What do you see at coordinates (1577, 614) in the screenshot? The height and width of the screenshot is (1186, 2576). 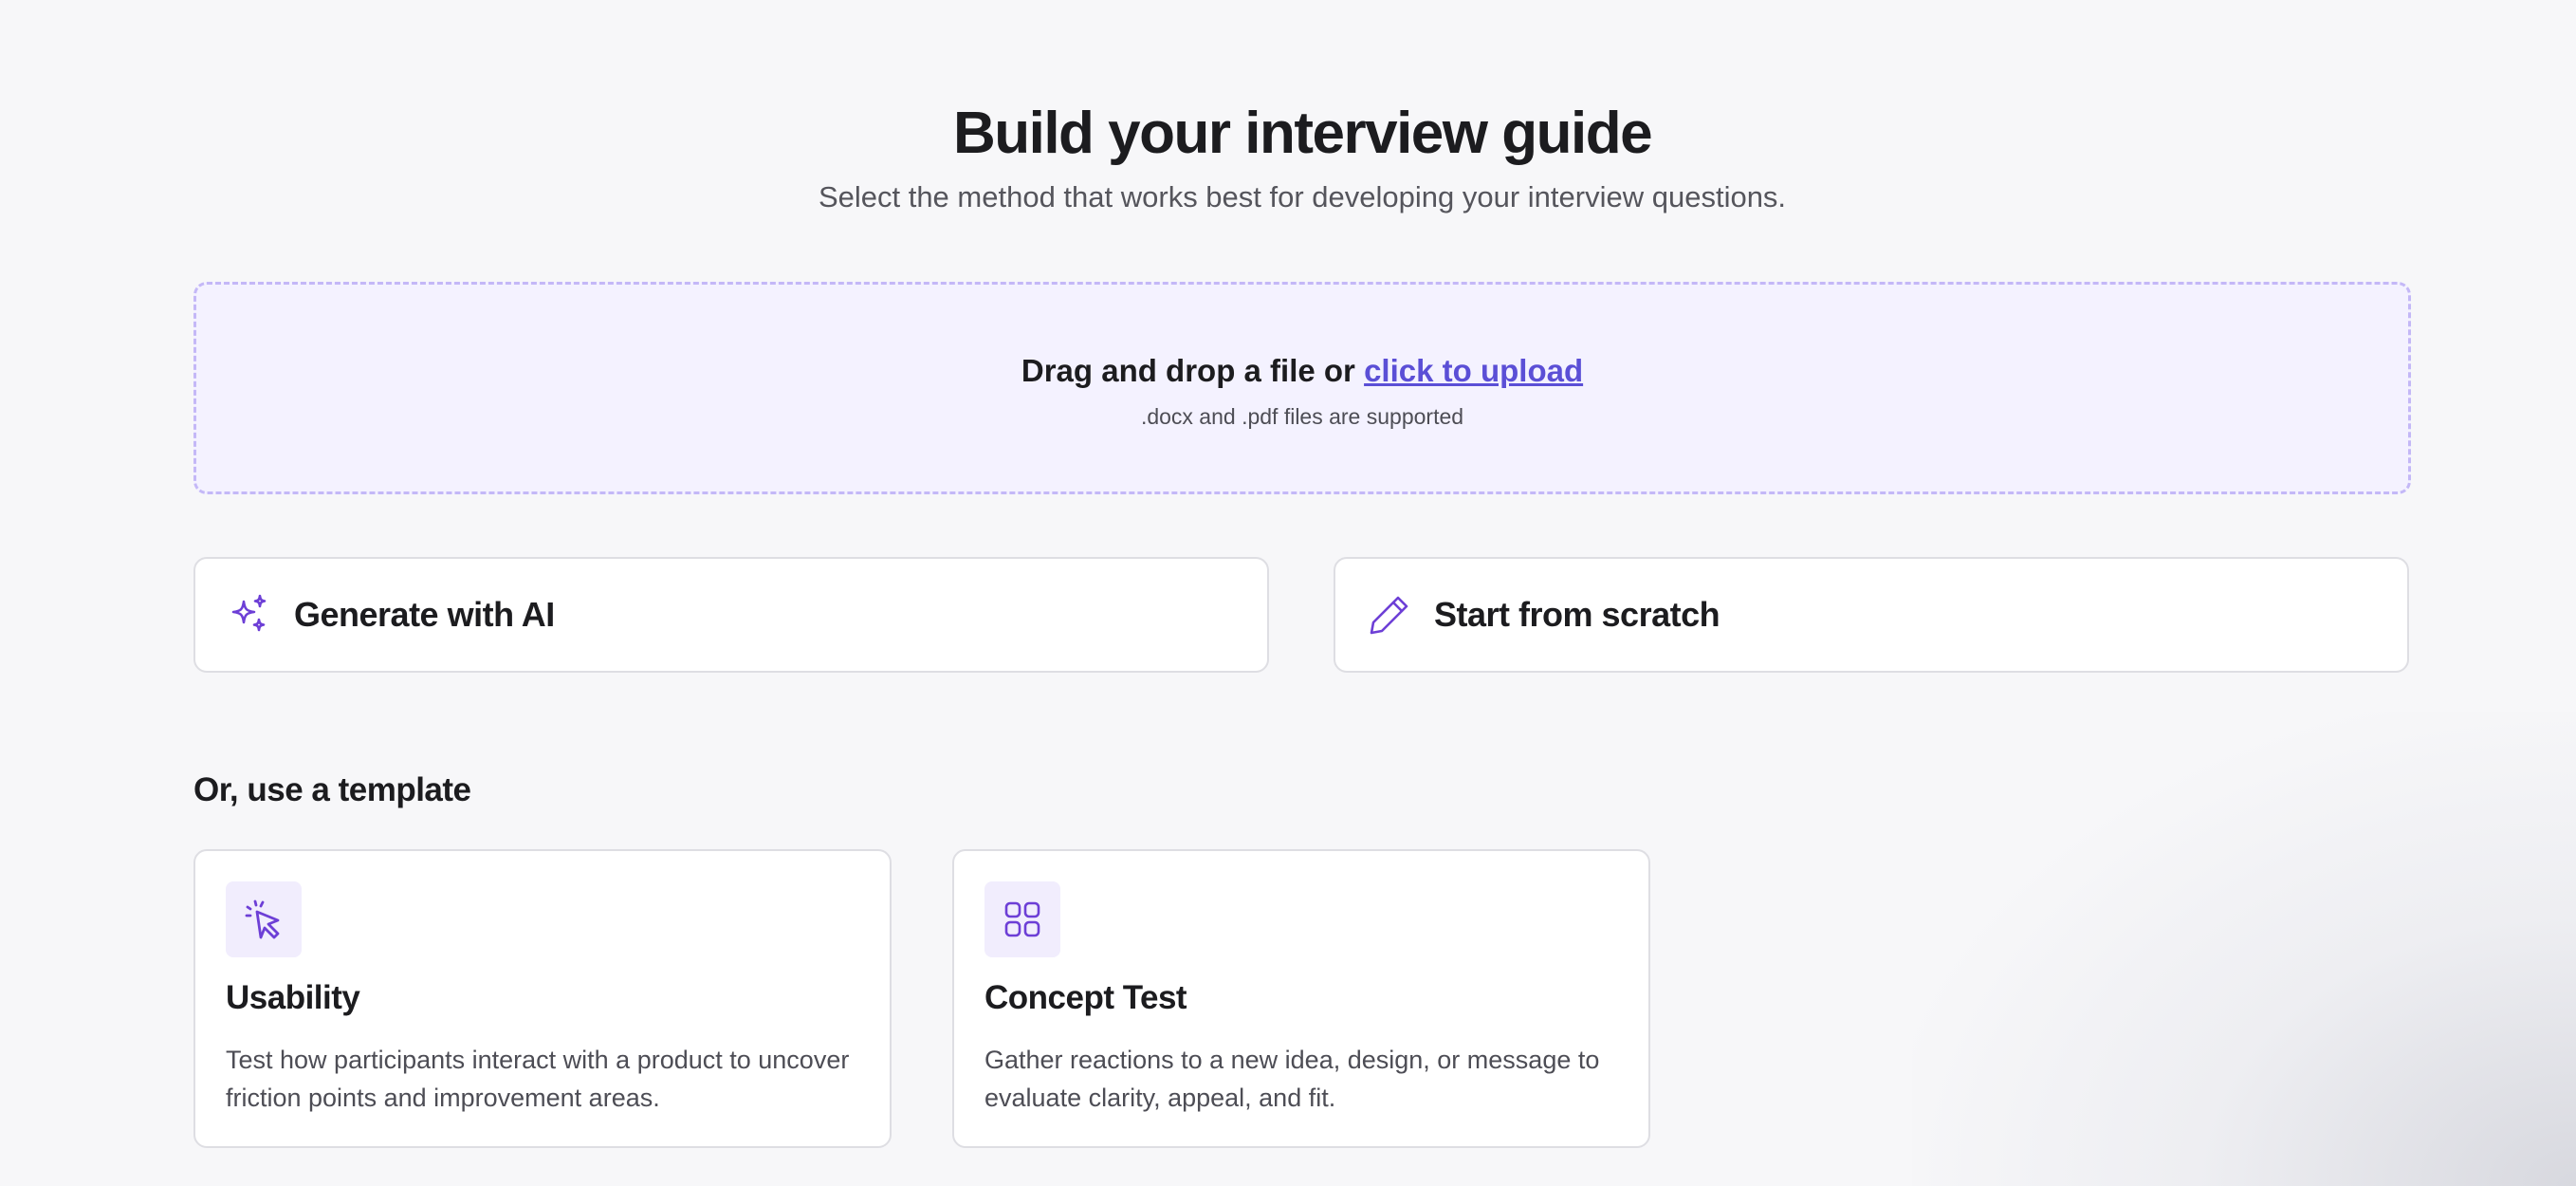 I see `start-from-scratch-label: Start from scratch` at bounding box center [1577, 614].